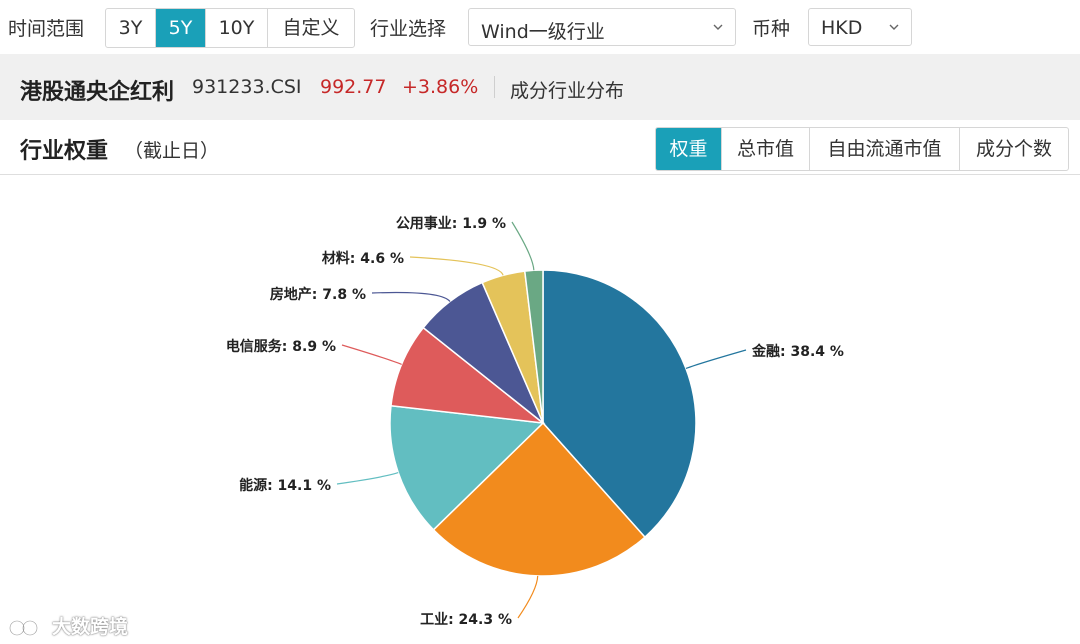 The width and height of the screenshot is (1080, 644). Describe the element at coordinates (363, 258) in the screenshot. I see `slice-label-materials: 材料: 4.6 %` at that location.